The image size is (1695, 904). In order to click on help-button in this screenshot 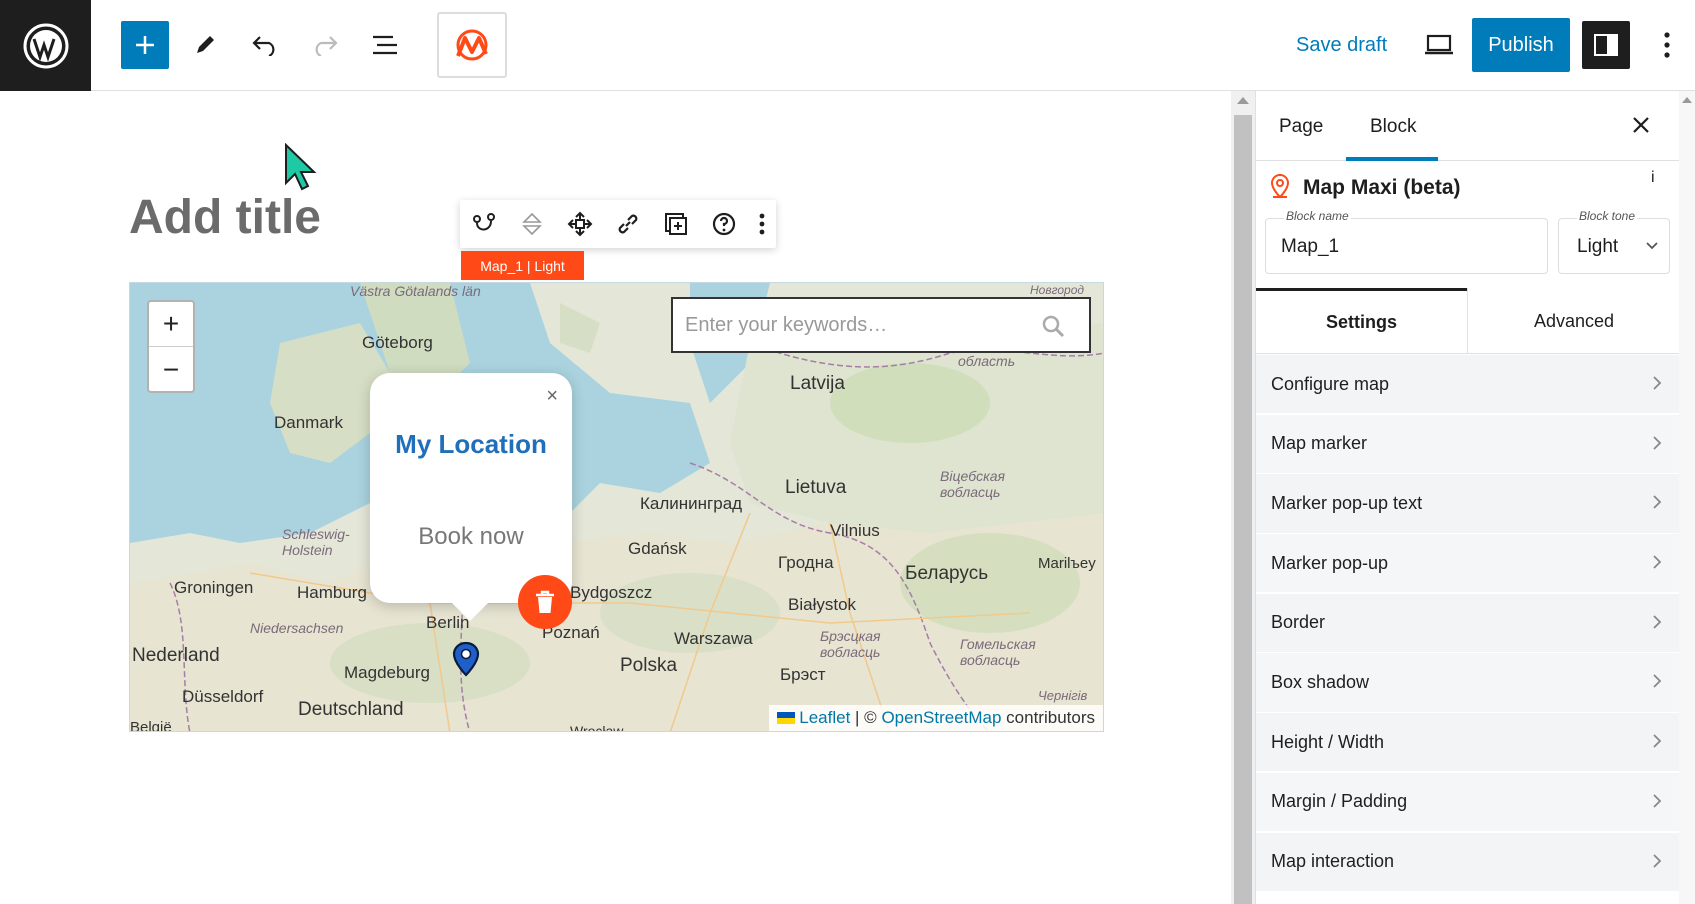, I will do `click(724, 224)`.